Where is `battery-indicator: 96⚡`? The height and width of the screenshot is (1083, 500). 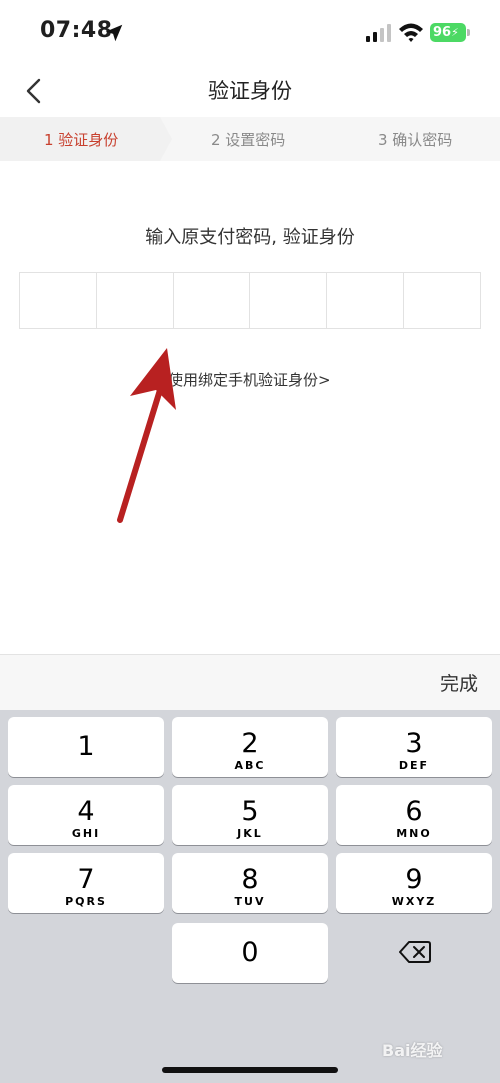
battery-indicator: 96⚡ is located at coordinates (448, 32).